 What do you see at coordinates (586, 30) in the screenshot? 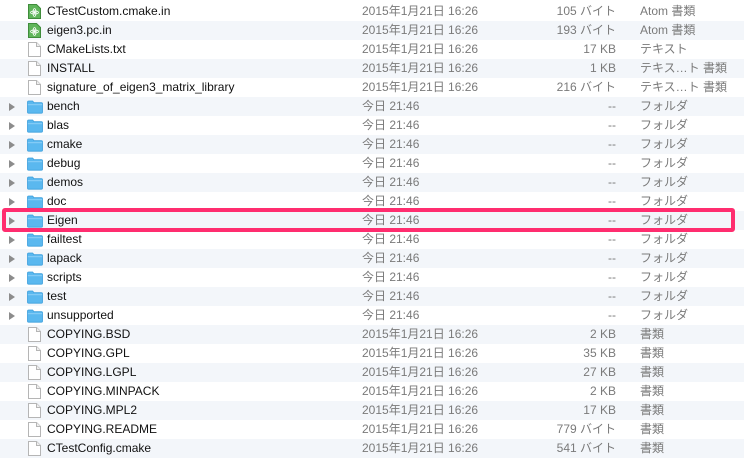
I see `file-size: 193 バイト` at bounding box center [586, 30].